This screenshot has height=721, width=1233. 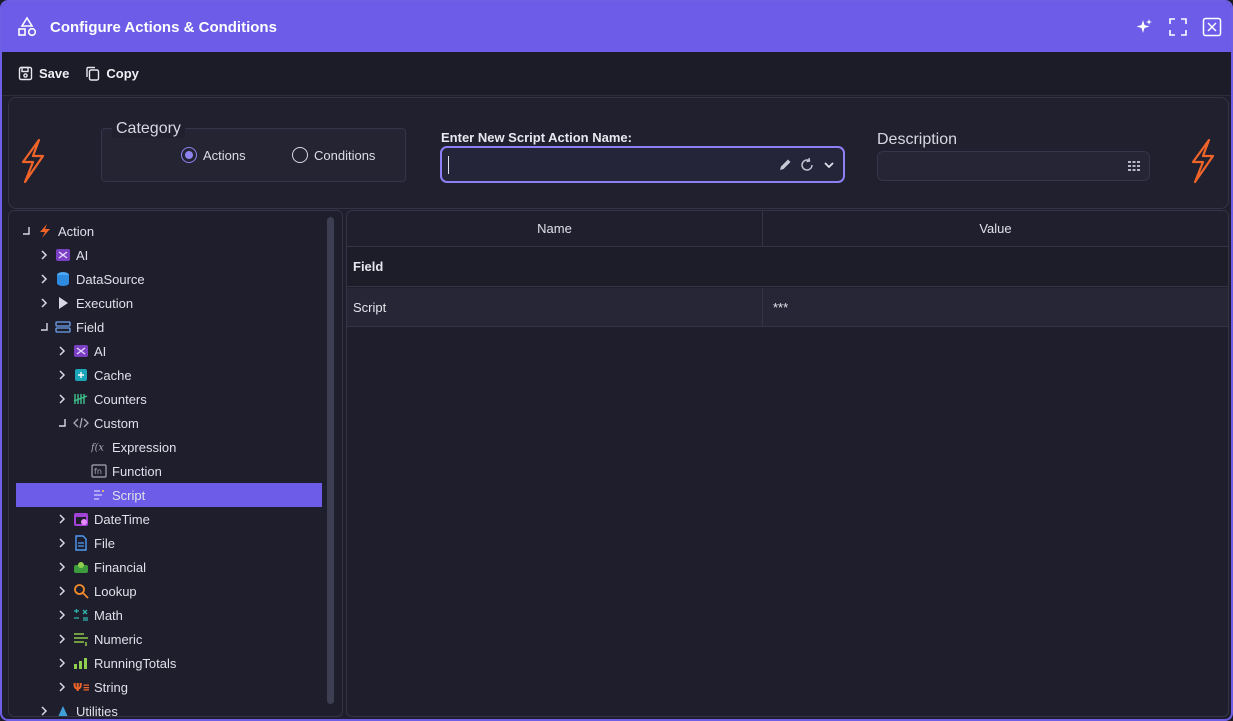 What do you see at coordinates (81, 687) in the screenshot?
I see `svg-text: Ψ≡` at bounding box center [81, 687].